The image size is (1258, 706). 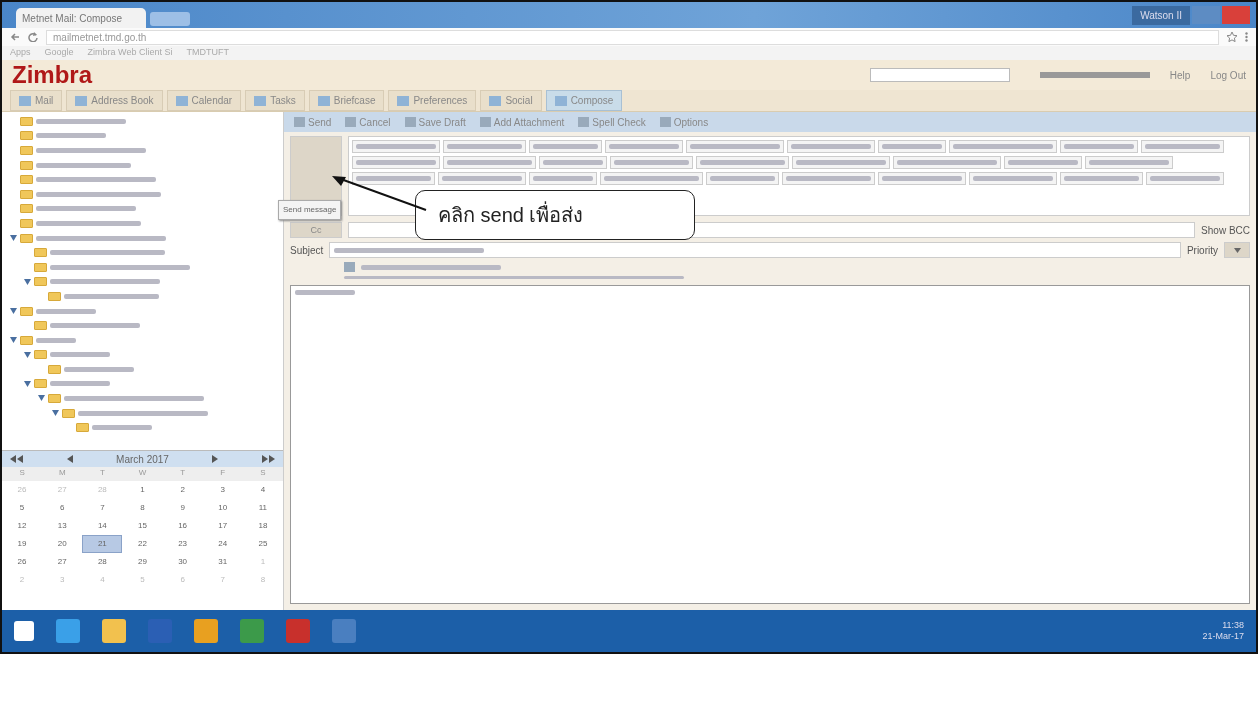 What do you see at coordinates (142, 544) in the screenshot?
I see `calendar-day: 22` at bounding box center [142, 544].